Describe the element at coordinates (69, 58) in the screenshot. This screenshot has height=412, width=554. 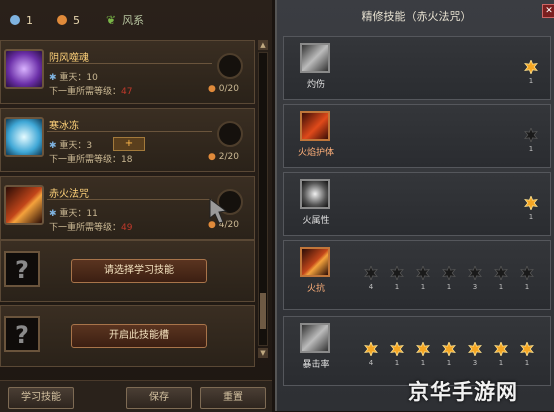
I see `skill-name: 阴风噬魂` at that location.